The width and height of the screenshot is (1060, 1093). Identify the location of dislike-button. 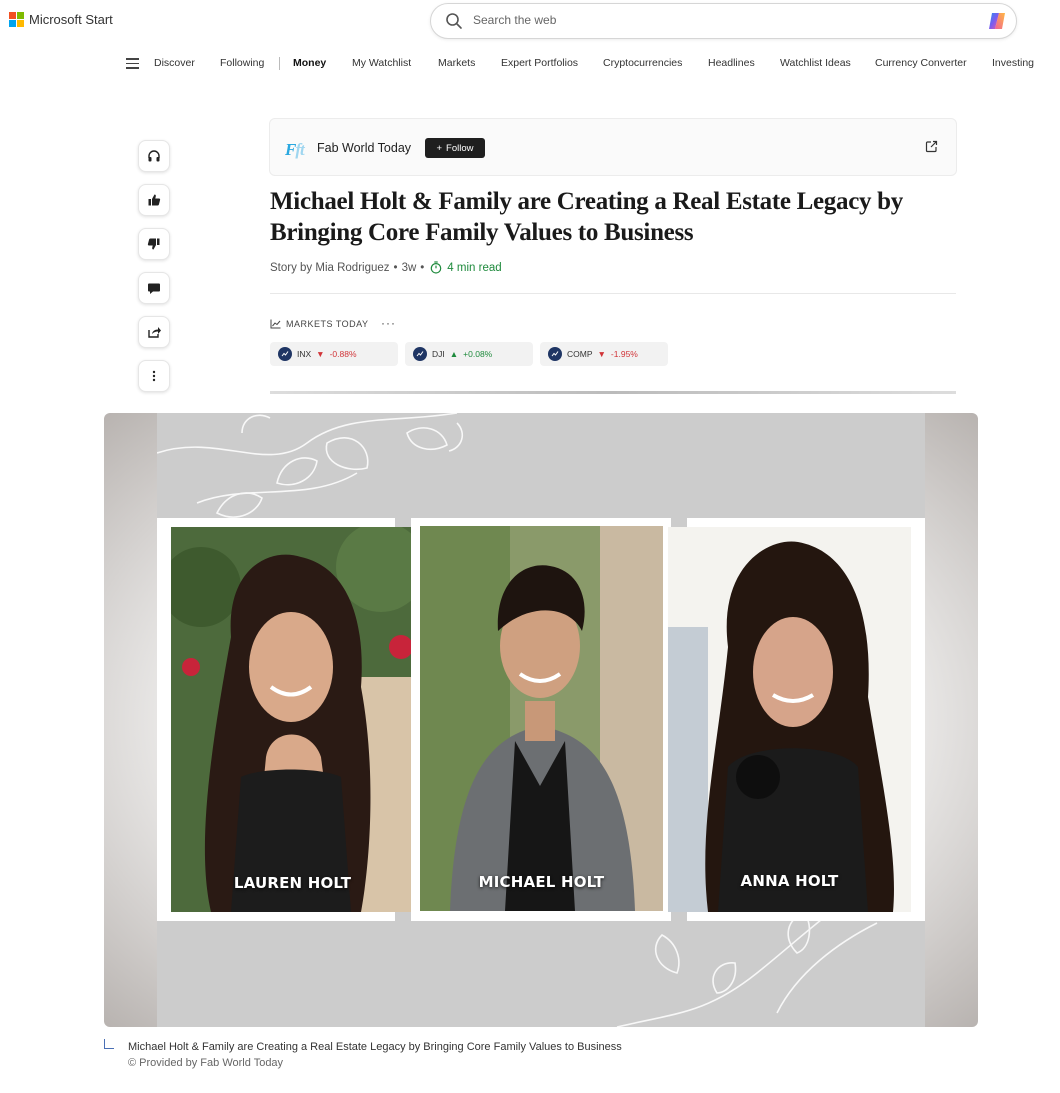
(154, 244).